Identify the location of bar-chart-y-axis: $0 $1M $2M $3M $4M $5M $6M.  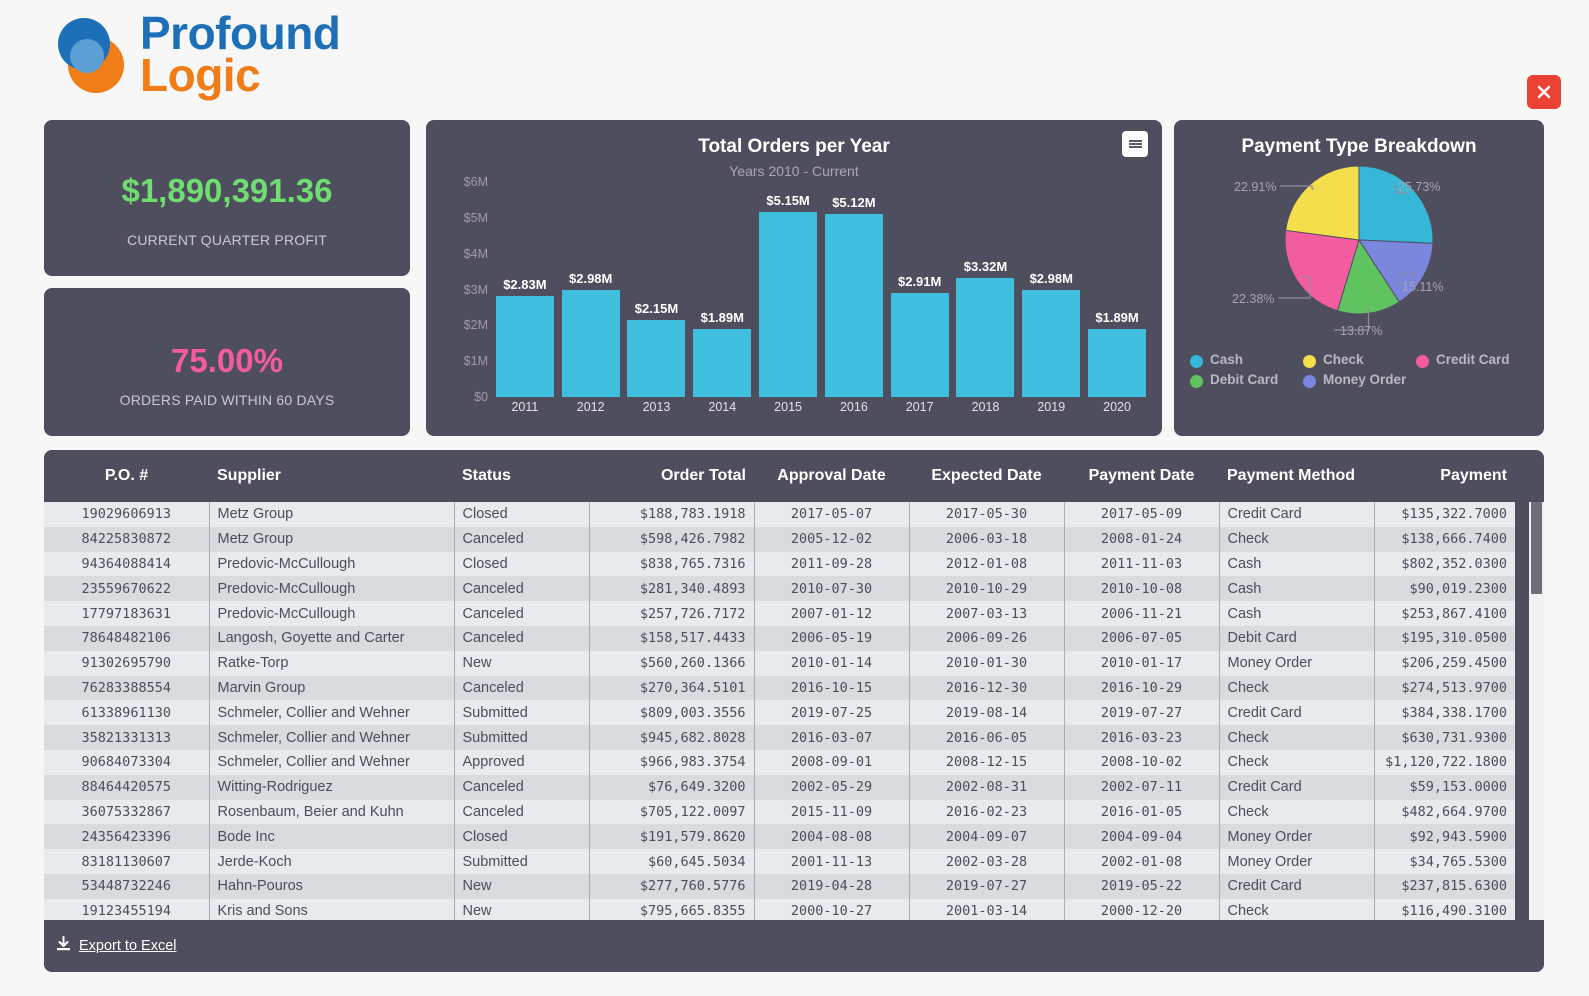
(462, 289).